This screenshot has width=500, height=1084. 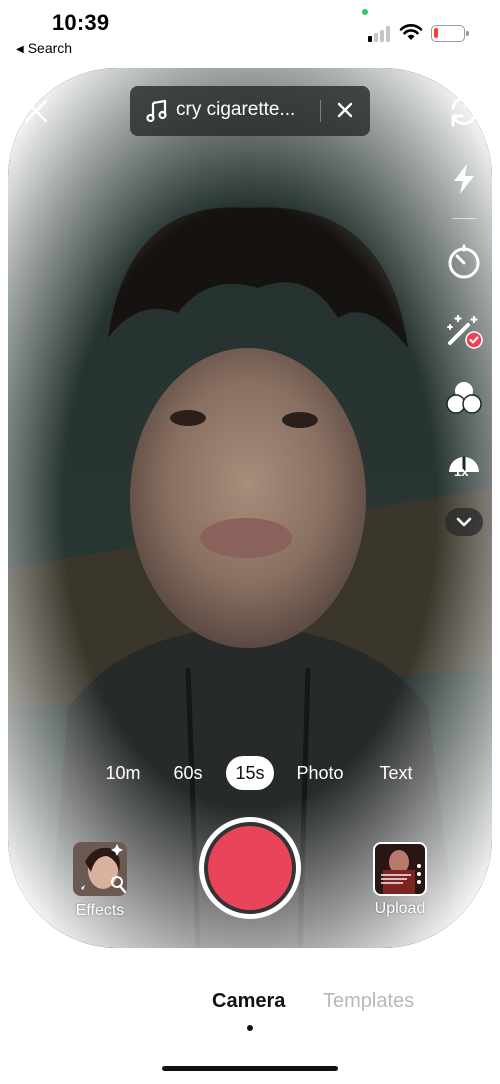 I want to click on flash-icon, so click(x=464, y=179).